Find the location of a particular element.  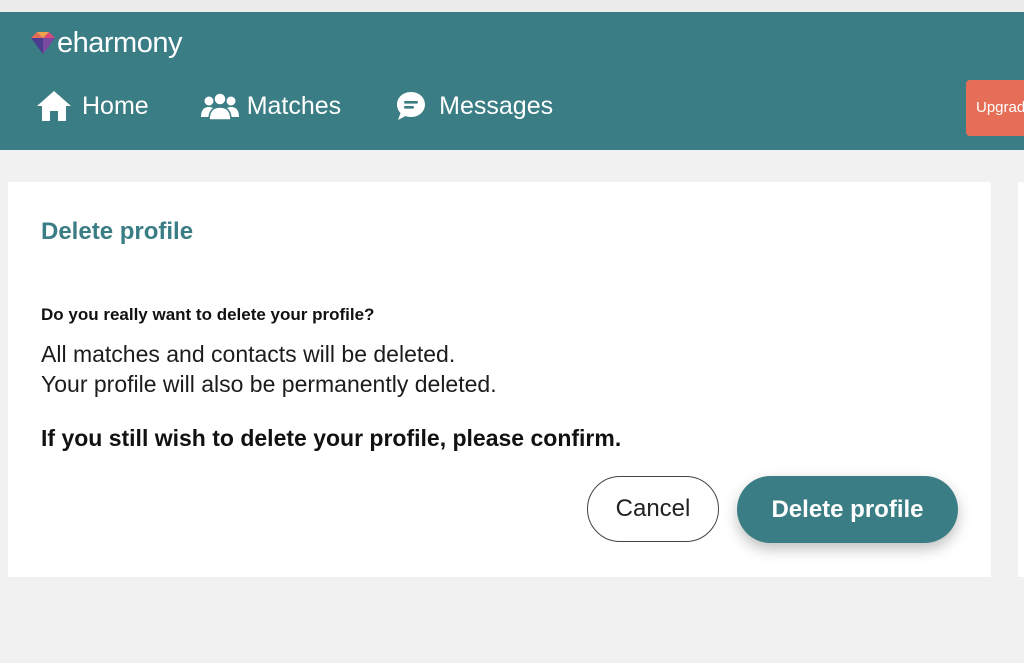

delete-profile-button: Delete profile is located at coordinates (847, 509).